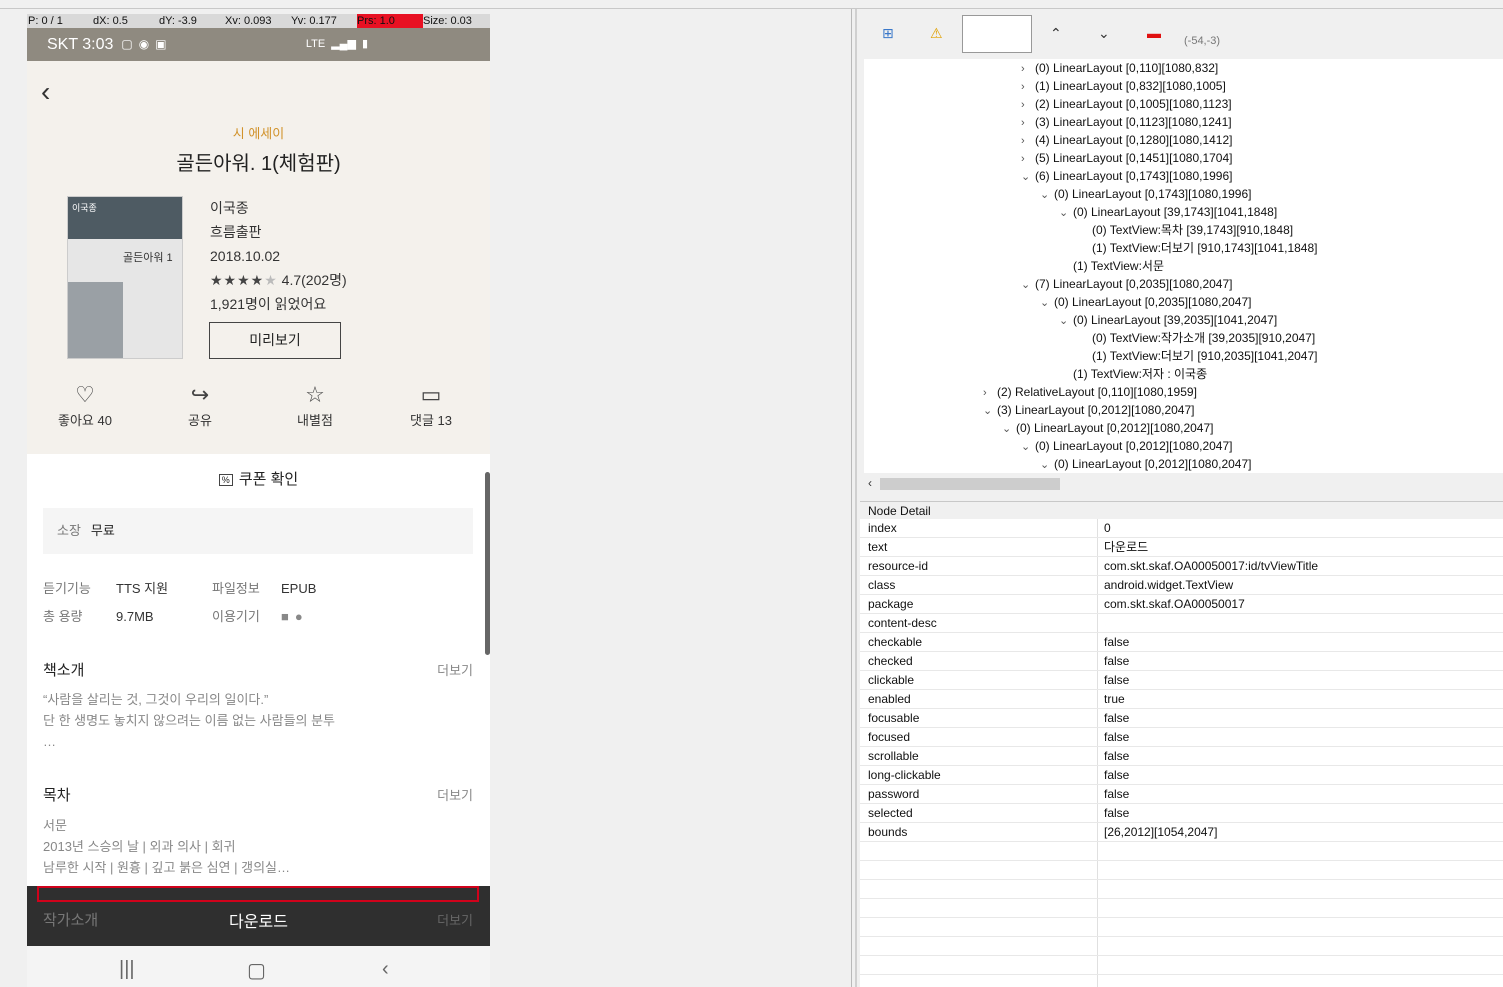 The width and height of the screenshot is (1503, 987). What do you see at coordinates (455, 669) in the screenshot?
I see `intro-more-link: 더보기` at bounding box center [455, 669].